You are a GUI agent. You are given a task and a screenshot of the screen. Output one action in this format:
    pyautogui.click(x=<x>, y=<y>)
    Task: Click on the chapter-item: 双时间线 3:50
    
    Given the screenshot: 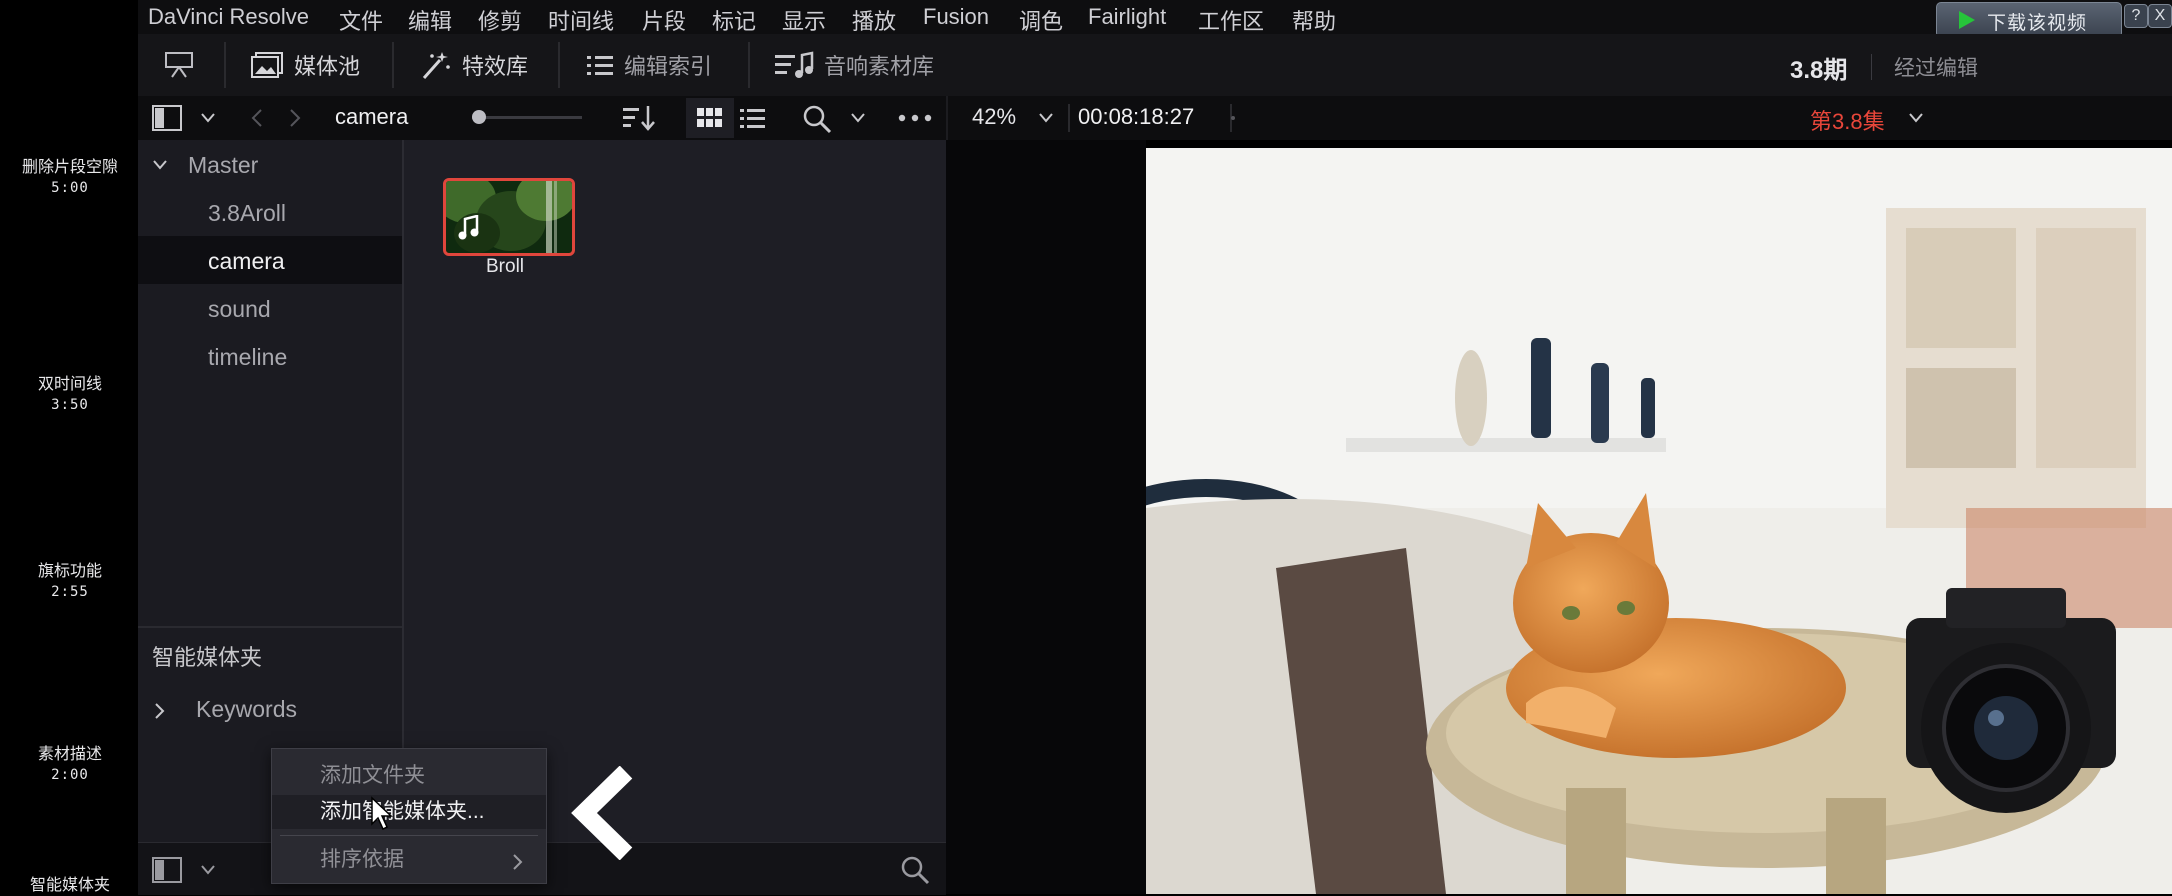 What is the action you would take?
    pyautogui.click(x=70, y=395)
    